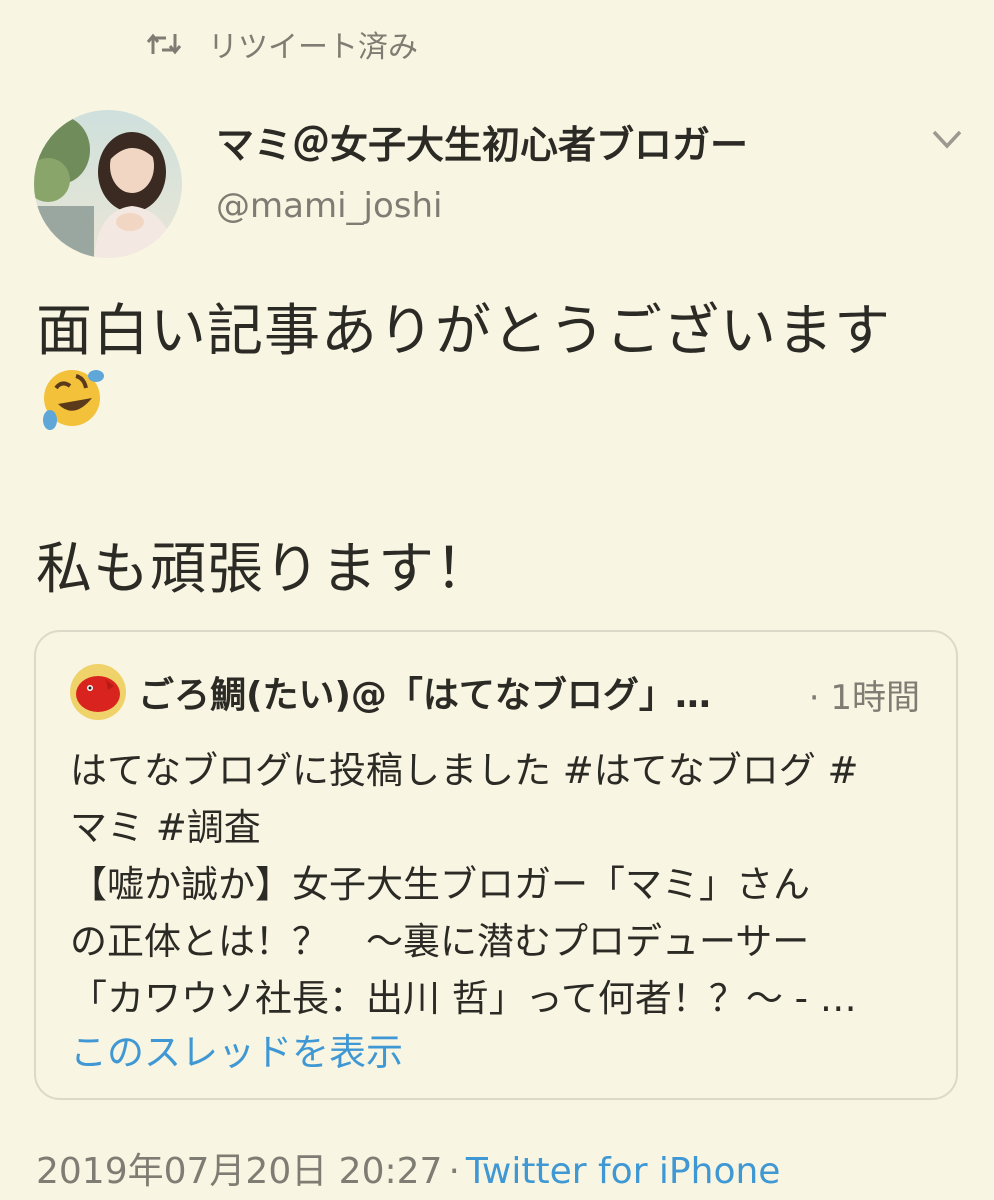  Describe the element at coordinates (463, 331) in the screenshot. I see `tweet-text-line-1: 面白い記事ありがとうございます` at that location.